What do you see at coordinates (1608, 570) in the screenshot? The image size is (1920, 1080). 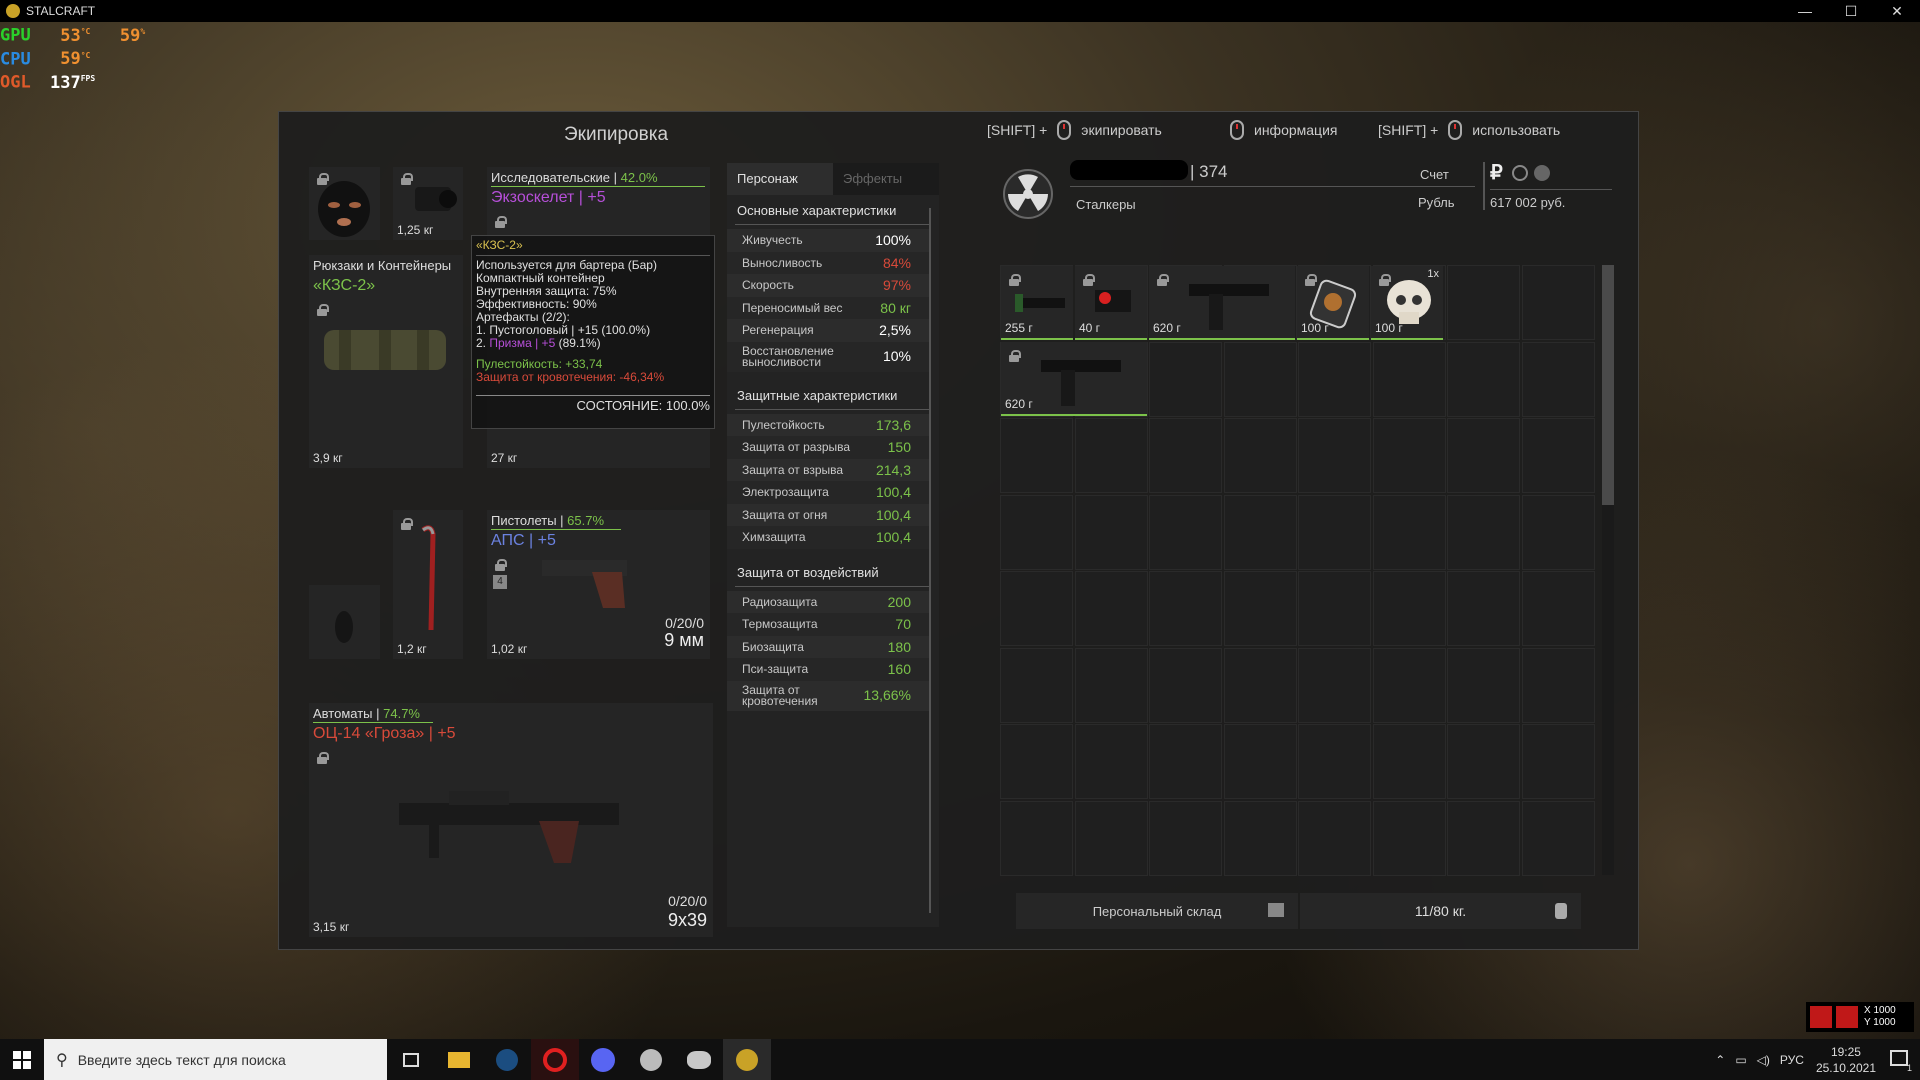 I see `inventory-scrollbar` at bounding box center [1608, 570].